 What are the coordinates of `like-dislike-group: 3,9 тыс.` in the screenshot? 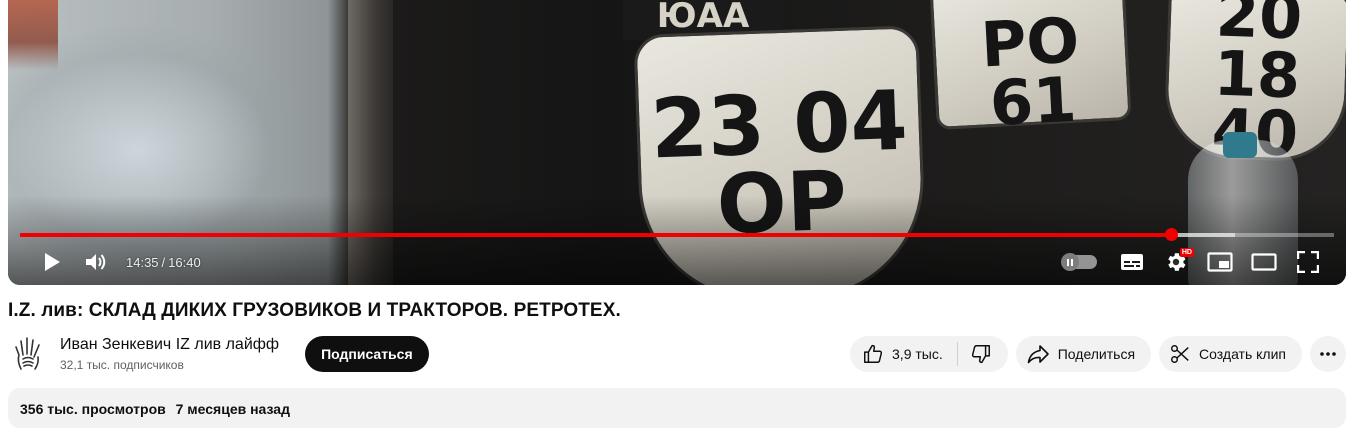 It's located at (929, 354).